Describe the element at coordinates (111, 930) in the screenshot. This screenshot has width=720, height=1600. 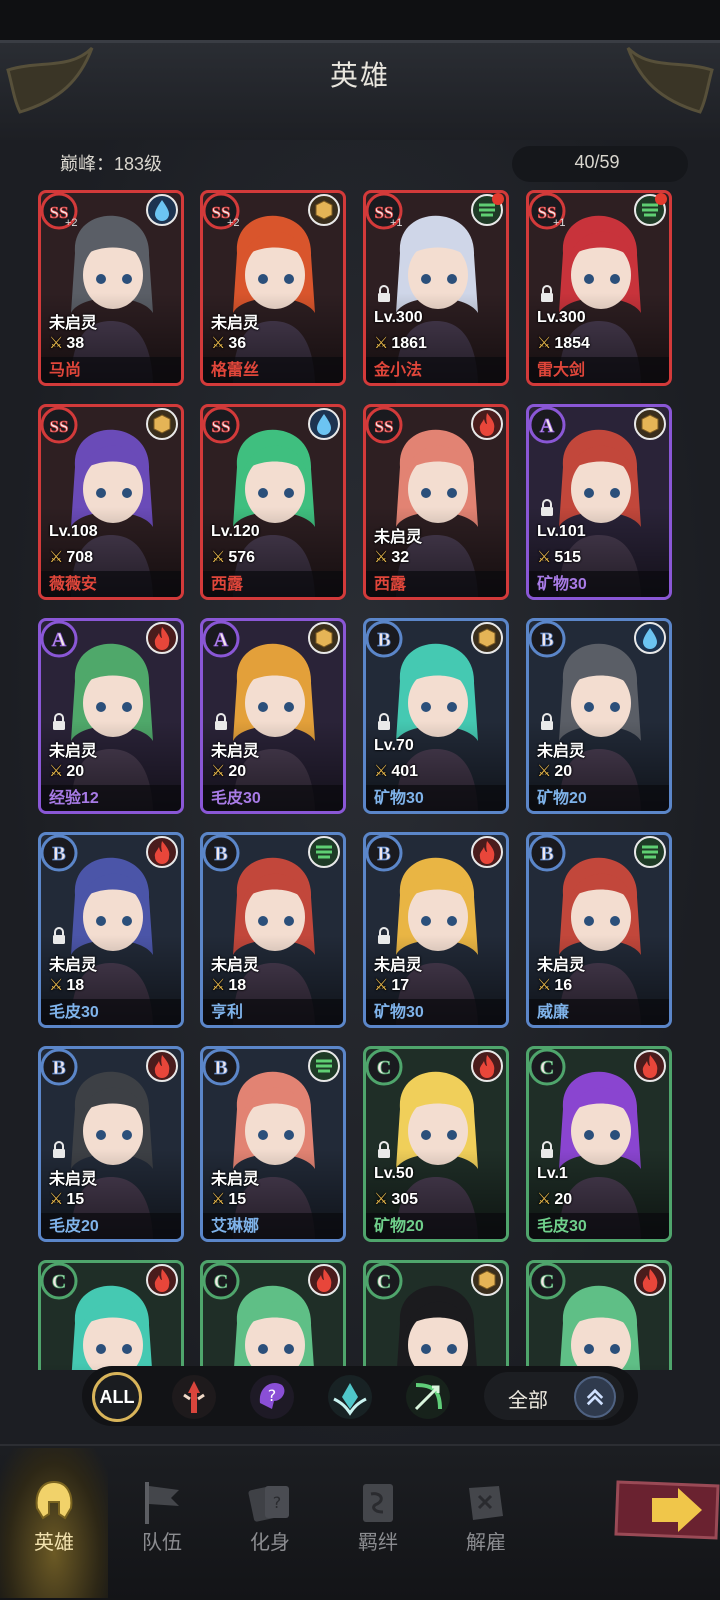
I see `hero-card: B 未启灵 ⚔ 18 毛皮30` at that location.